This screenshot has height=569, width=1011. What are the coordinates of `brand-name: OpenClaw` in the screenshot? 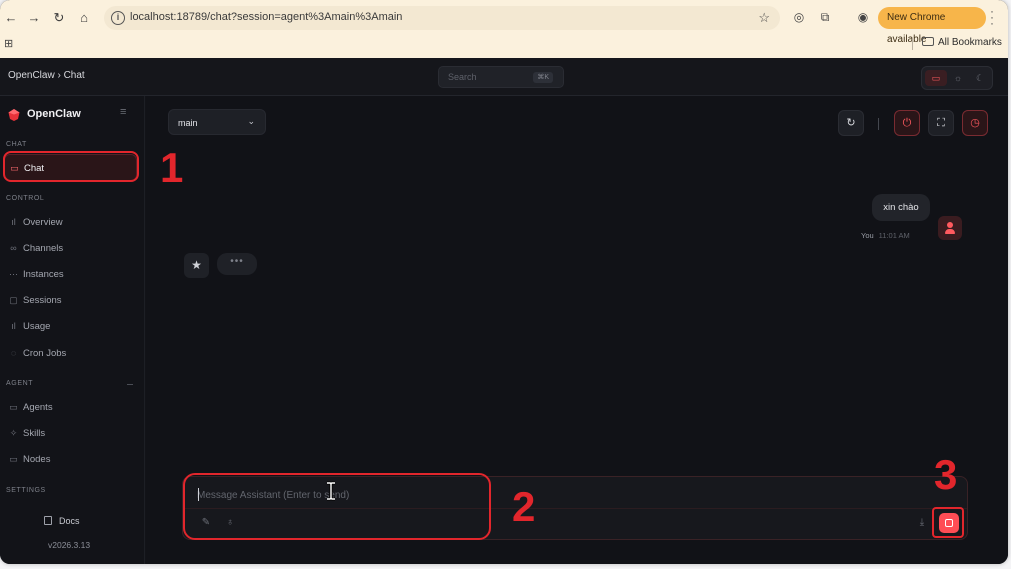 It's located at (54, 114).